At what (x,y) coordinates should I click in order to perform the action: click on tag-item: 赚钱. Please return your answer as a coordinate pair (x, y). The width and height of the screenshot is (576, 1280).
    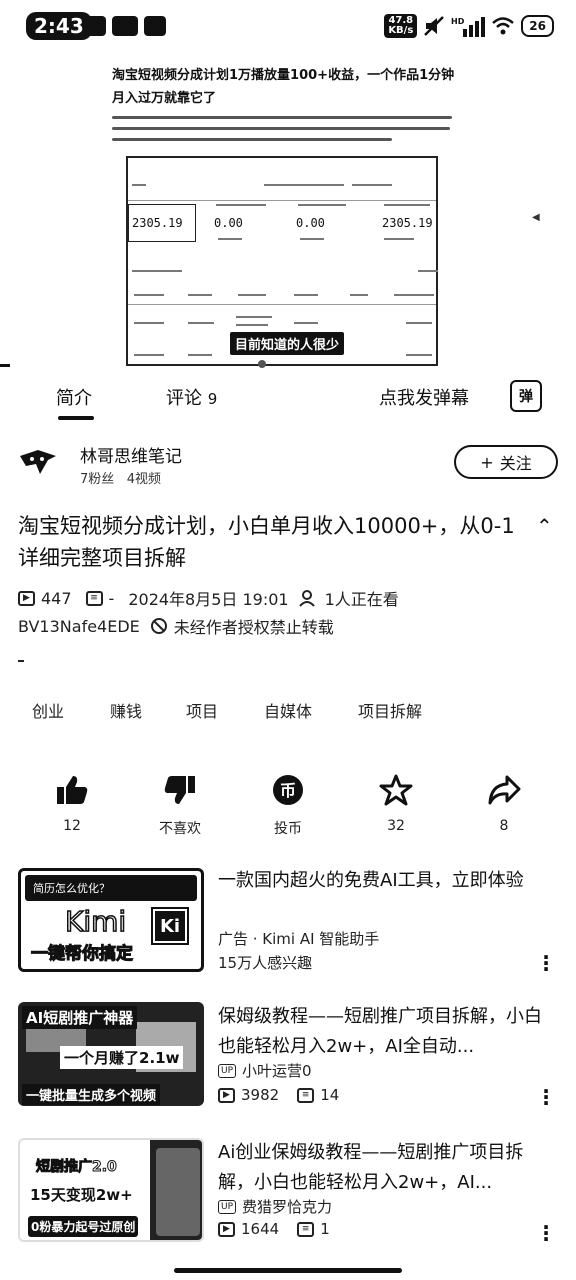
    Looking at the image, I should click on (126, 710).